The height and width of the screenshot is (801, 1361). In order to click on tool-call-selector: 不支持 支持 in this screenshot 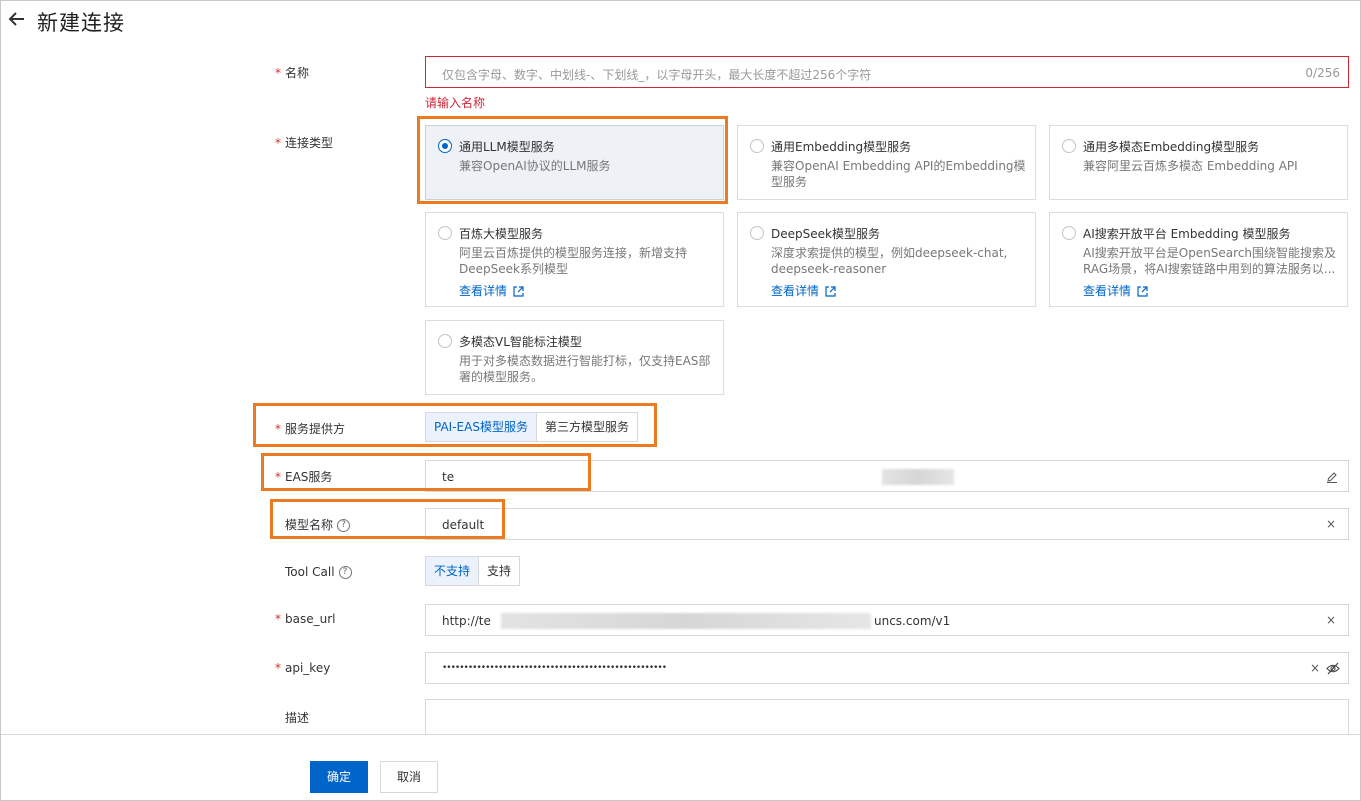, I will do `click(473, 571)`.